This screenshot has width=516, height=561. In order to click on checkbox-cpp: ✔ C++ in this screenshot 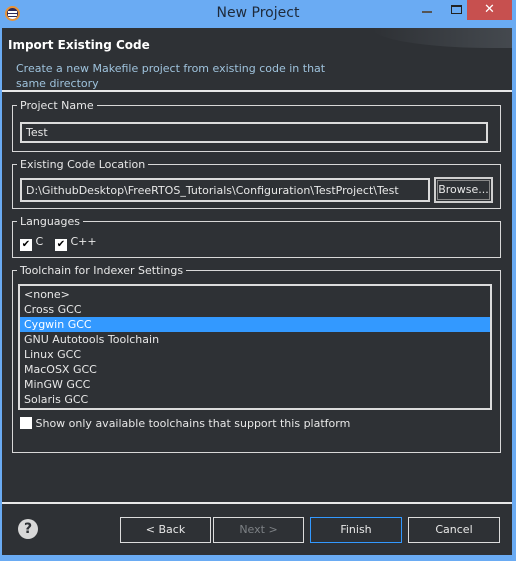, I will do `click(76, 243)`.